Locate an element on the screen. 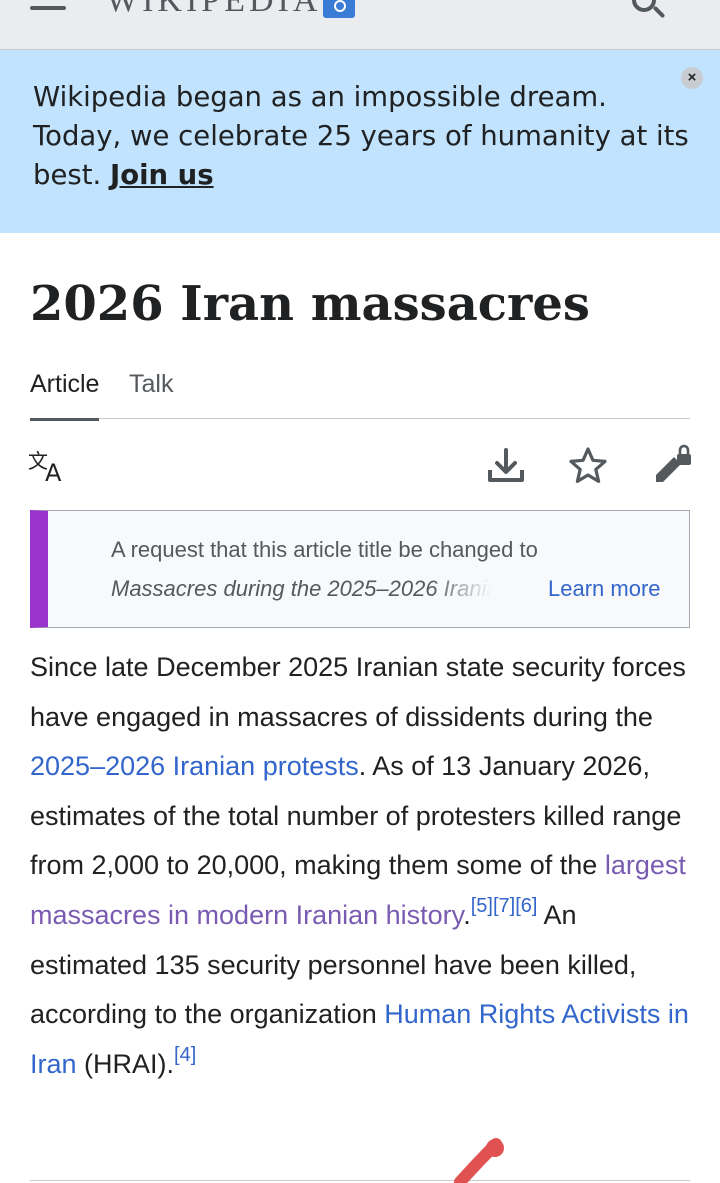 The image size is (720, 1183). join-us-link: Join us is located at coordinates (162, 175).